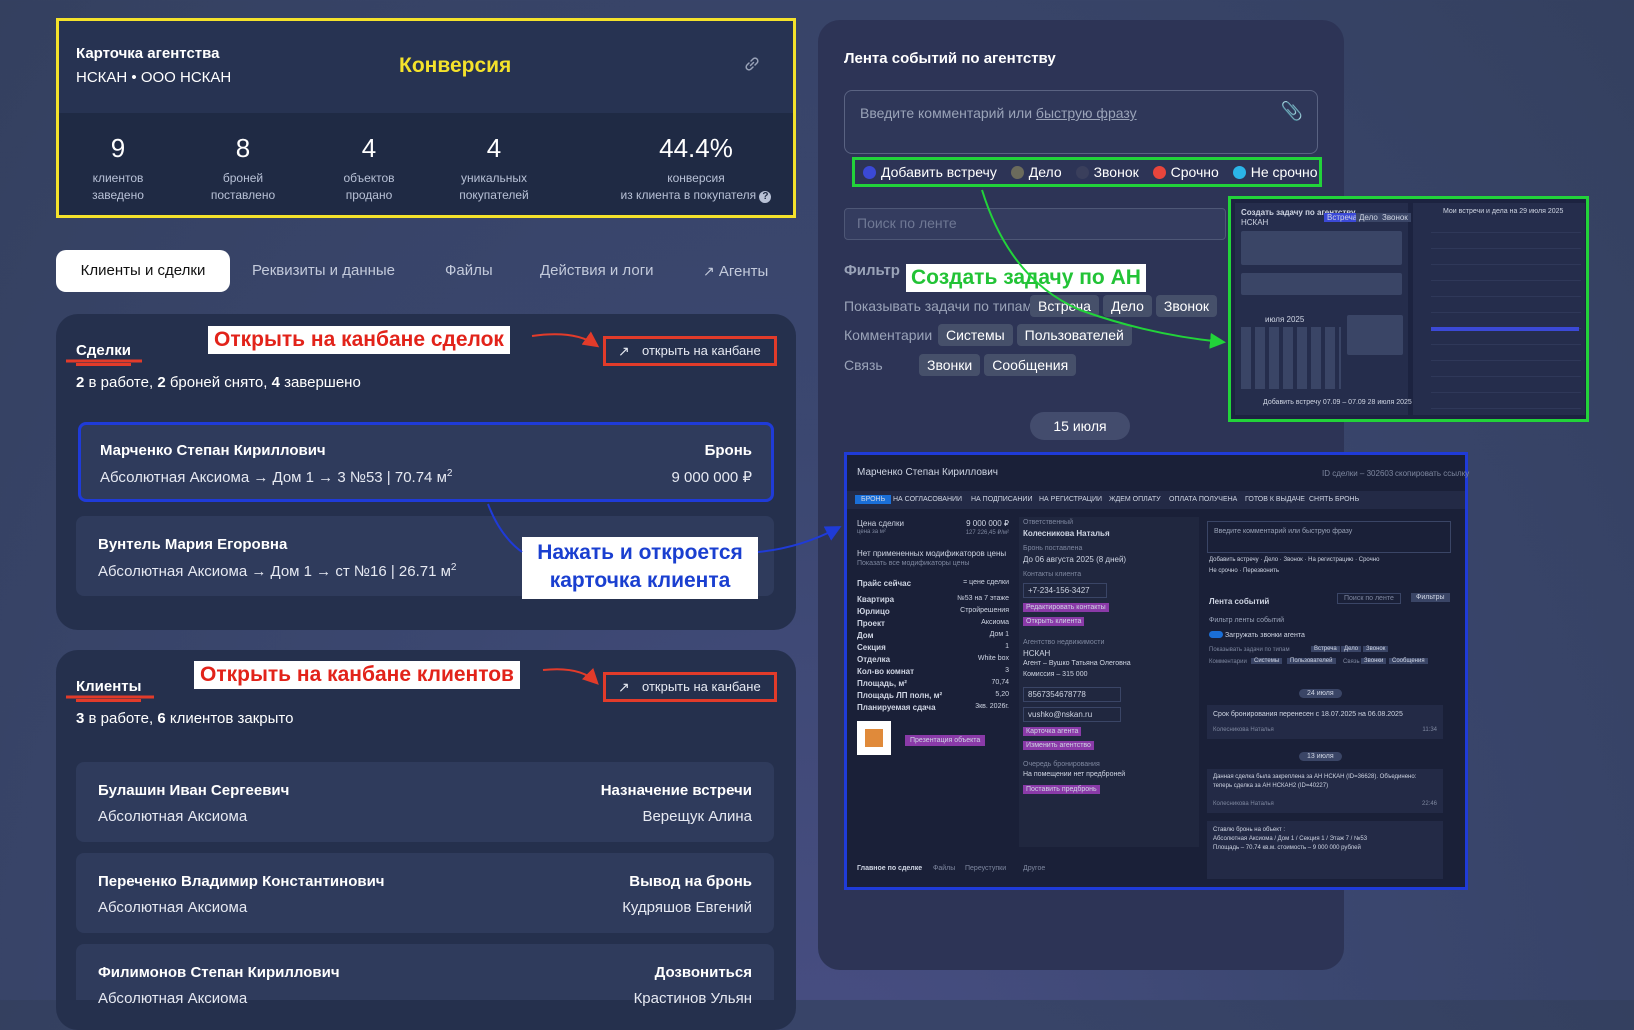  Describe the element at coordinates (1275, 499) in the screenshot. I see `stage-ready: ГОТОВ К ВЫДАЧЕ` at that location.